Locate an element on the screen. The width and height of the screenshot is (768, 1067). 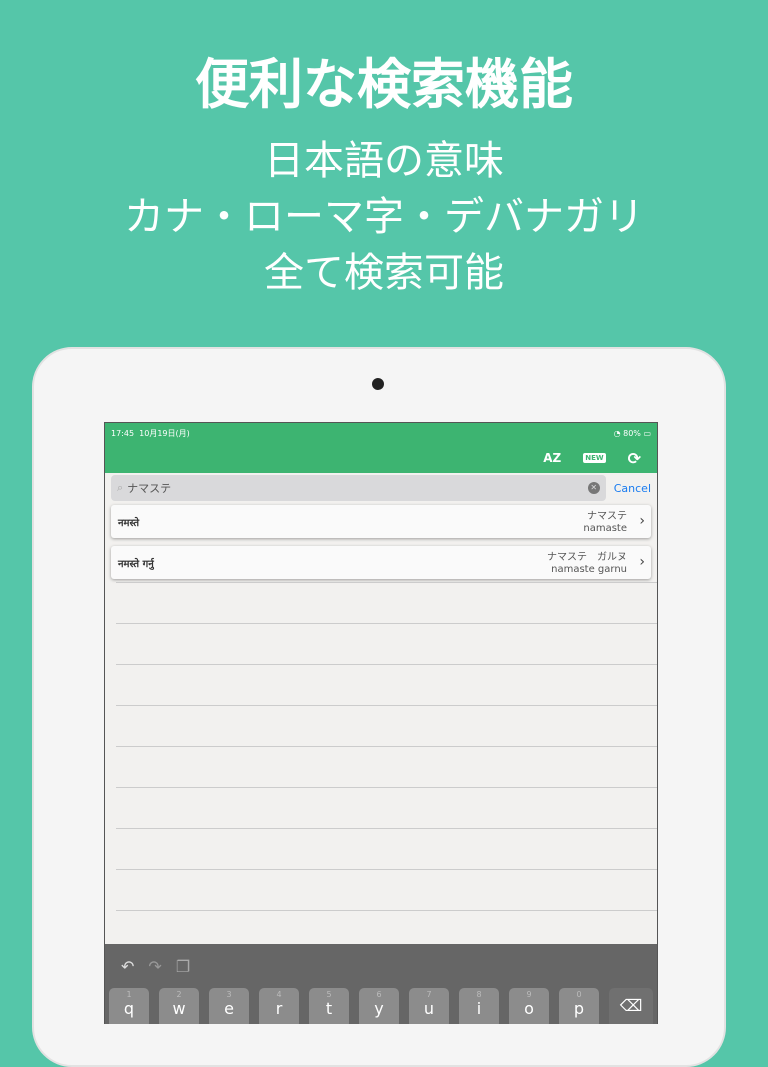
key-number: 7 is located at coordinates (429, 994).